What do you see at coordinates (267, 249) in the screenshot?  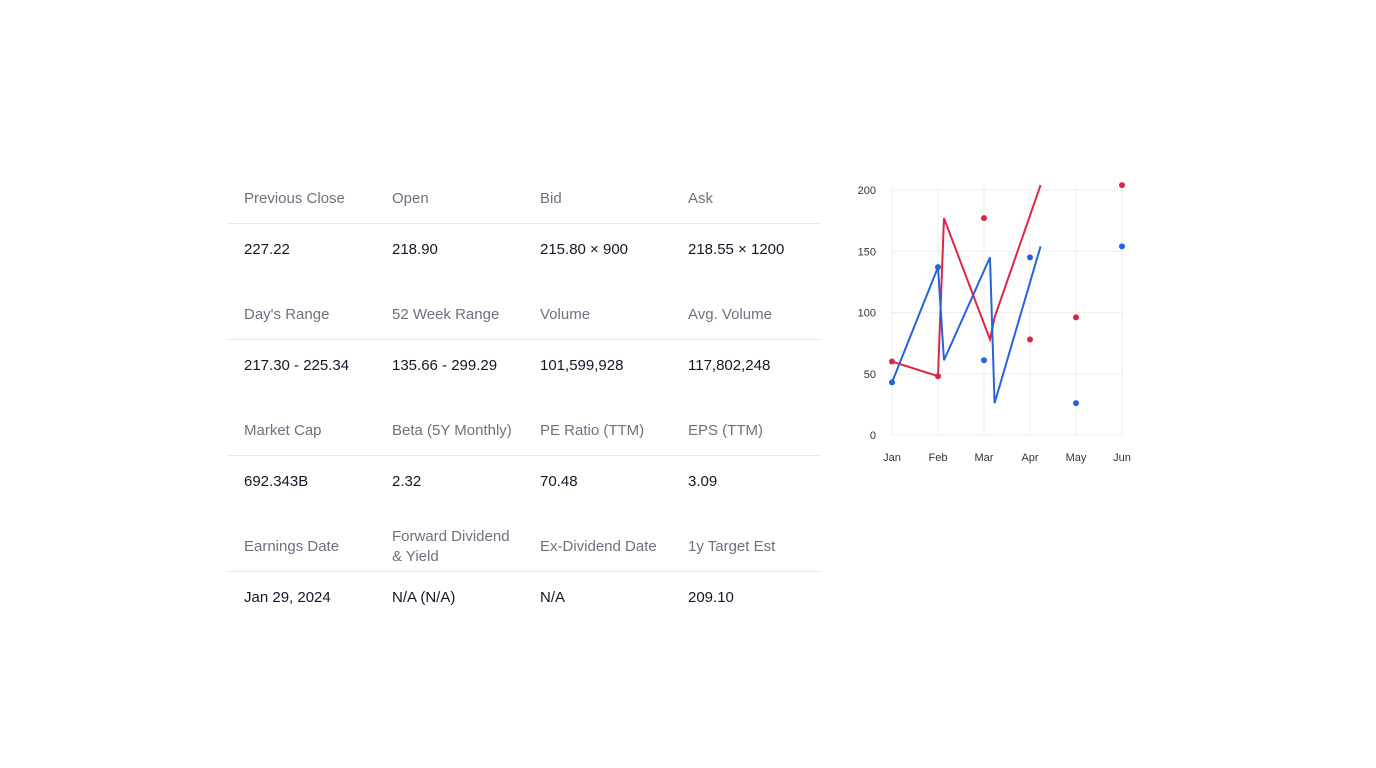 I see `stat-value-previous-close: 227.22` at bounding box center [267, 249].